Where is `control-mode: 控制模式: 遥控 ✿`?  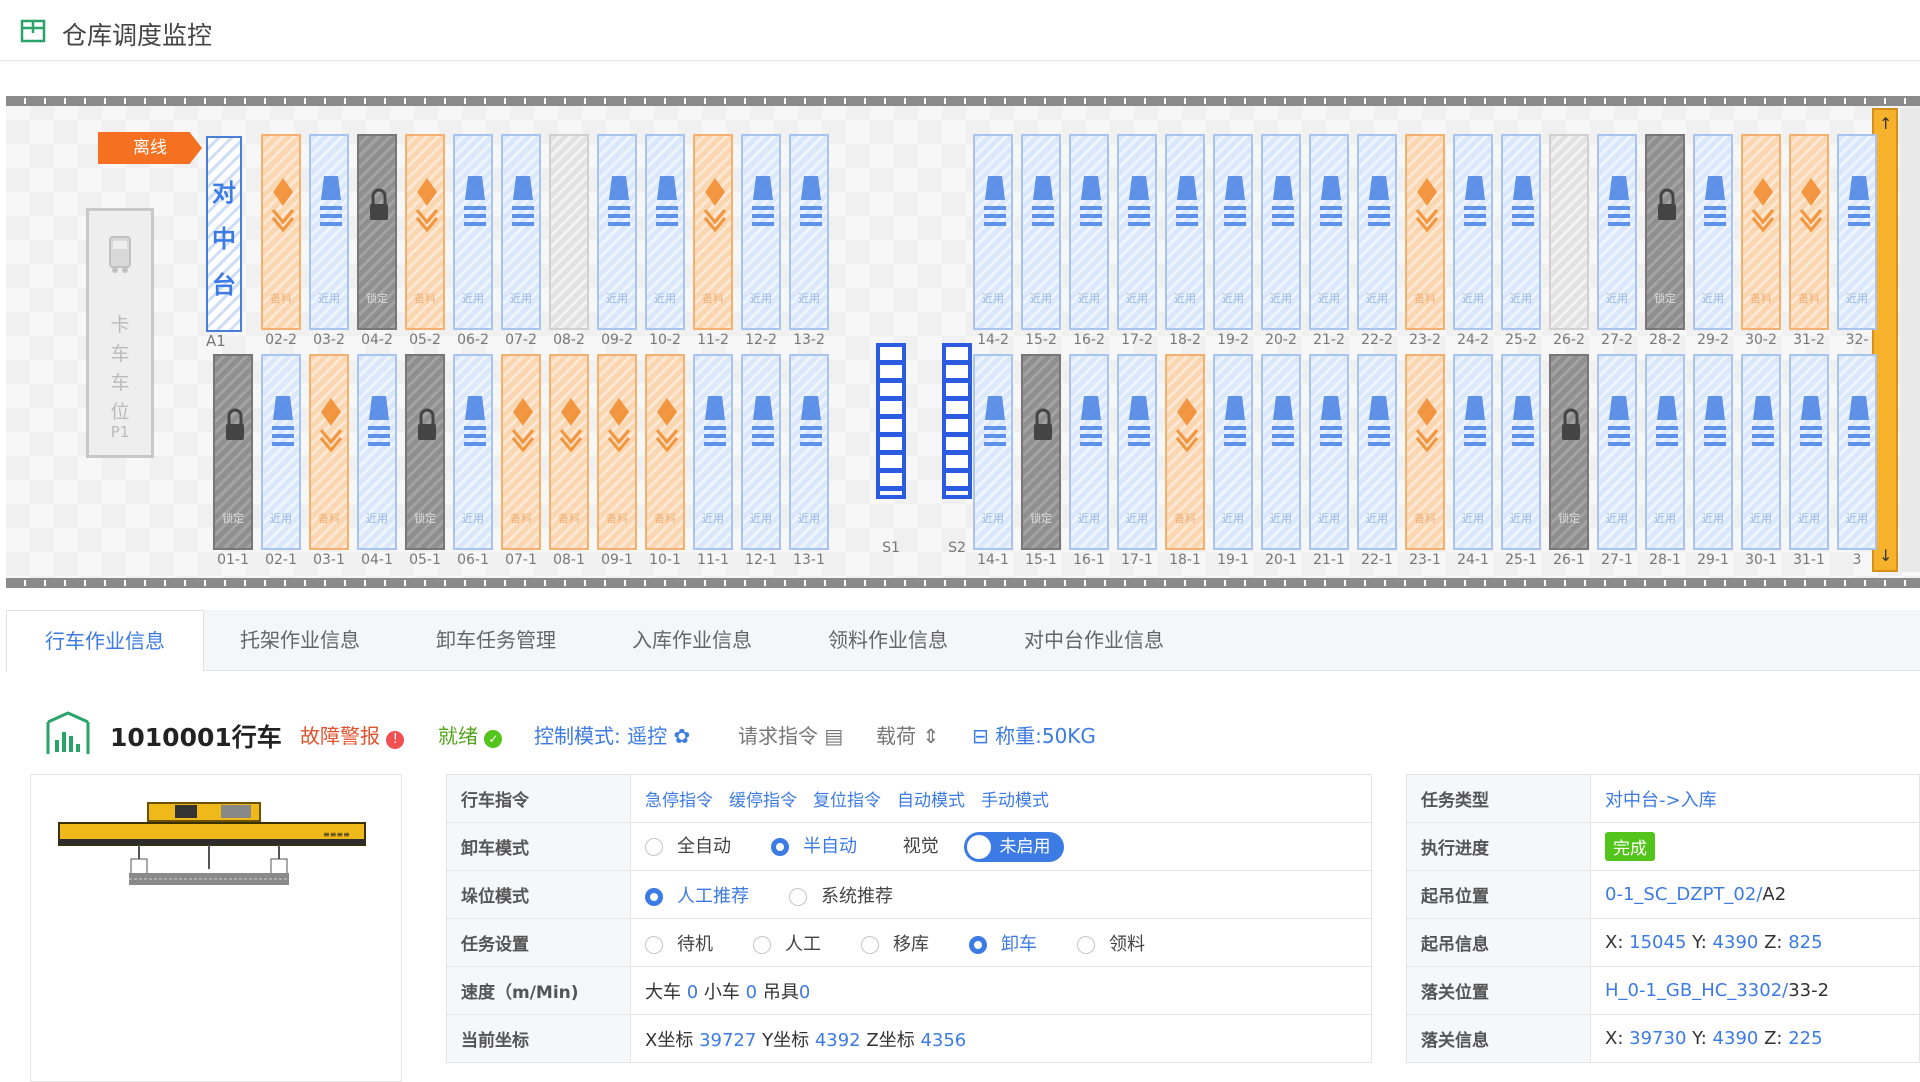 control-mode: 控制模式: 遥控 ✿ is located at coordinates (612, 734).